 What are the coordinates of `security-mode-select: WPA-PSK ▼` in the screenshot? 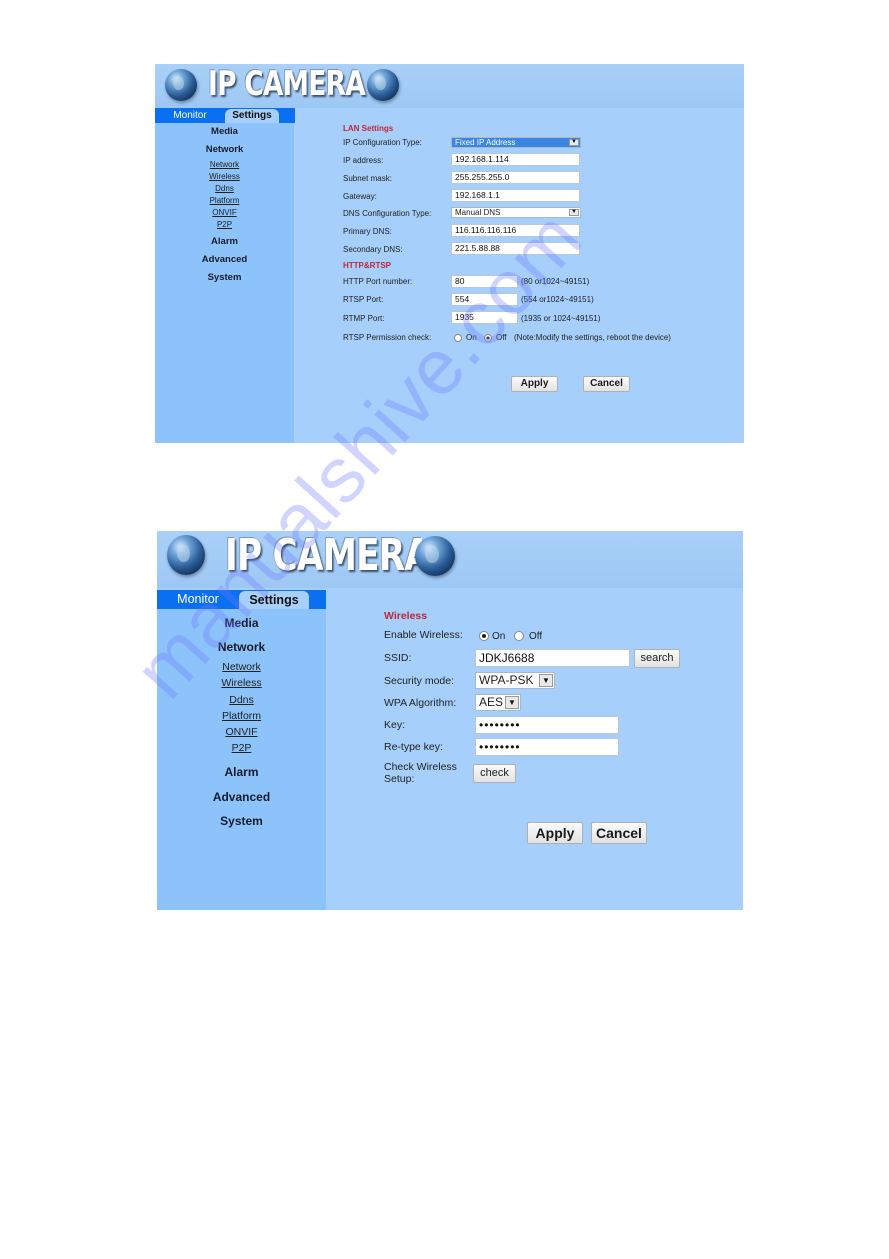 It's located at (515, 680).